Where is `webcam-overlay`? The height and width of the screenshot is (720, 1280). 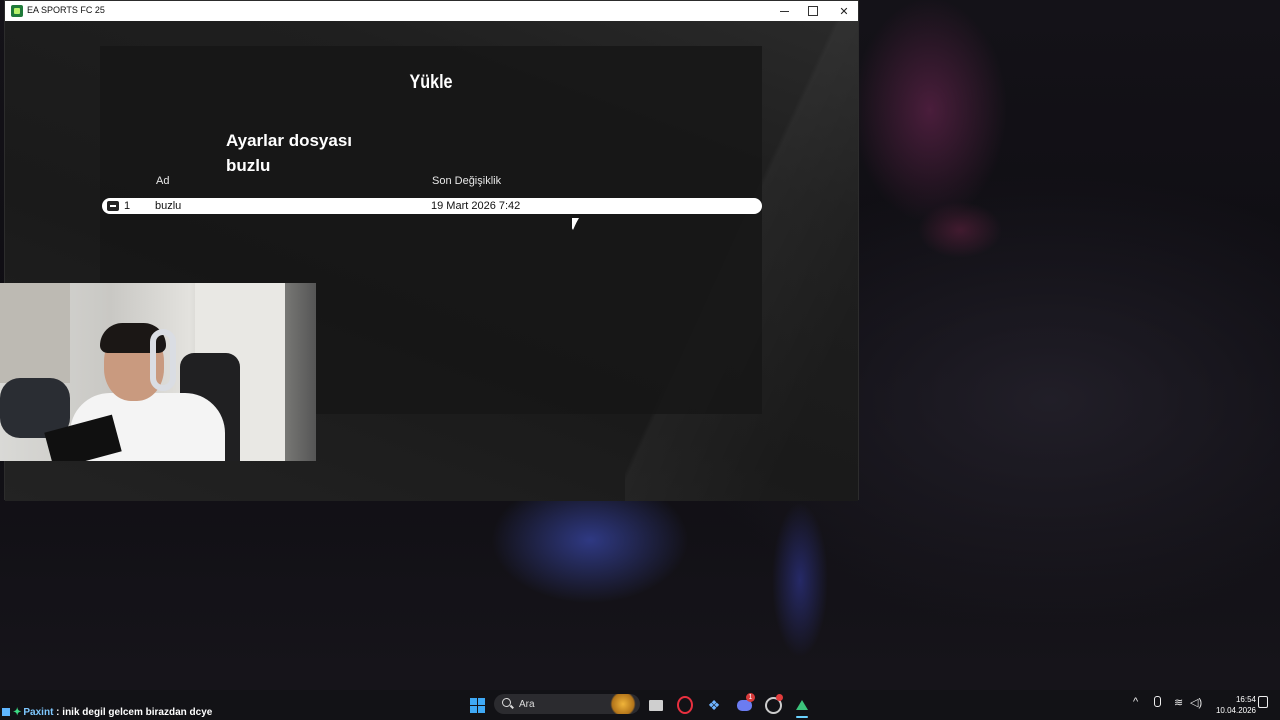 webcam-overlay is located at coordinates (158, 372).